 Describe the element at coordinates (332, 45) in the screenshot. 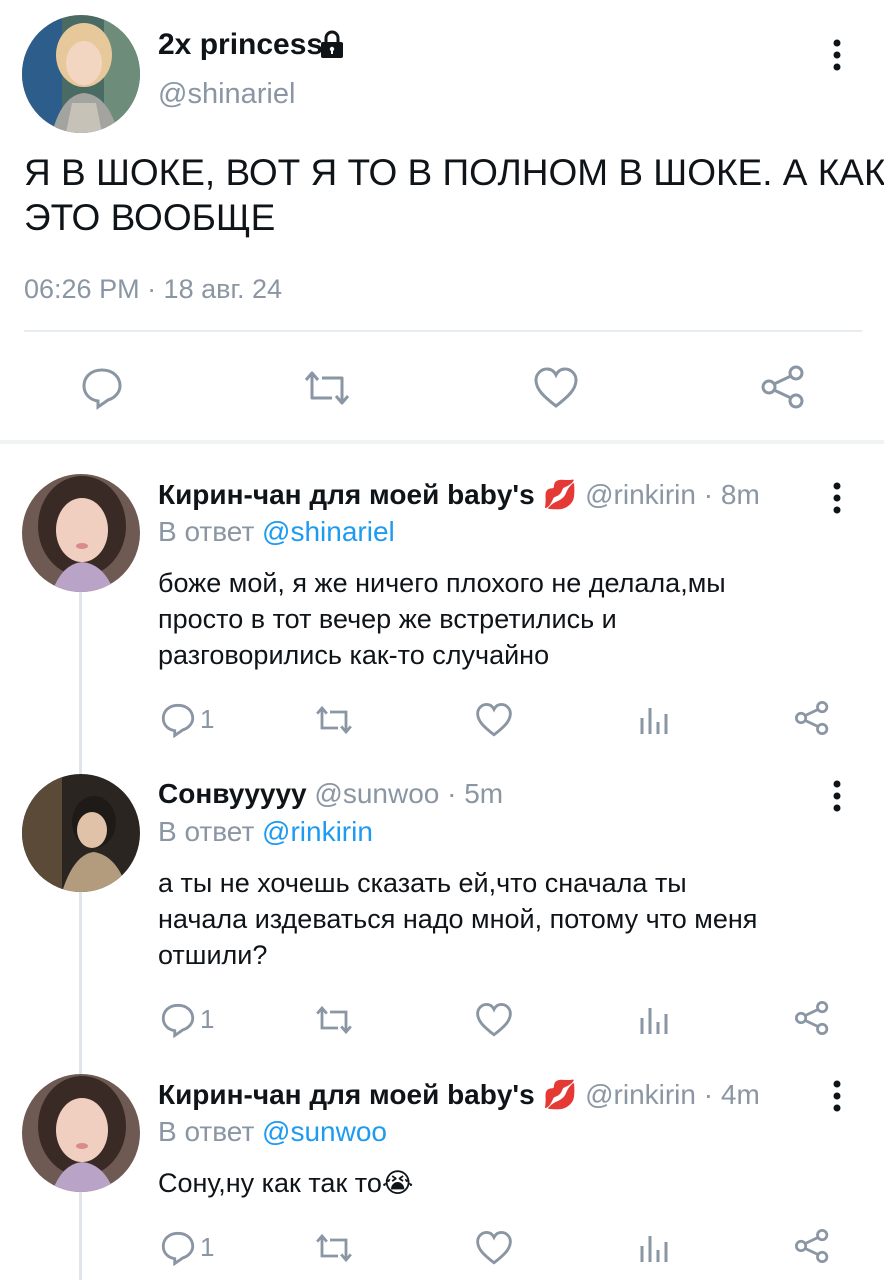

I see `lock-icon` at that location.